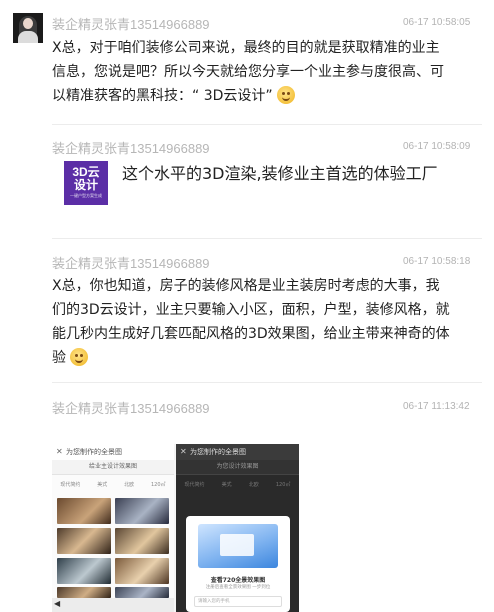 The width and height of the screenshot is (494, 612). What do you see at coordinates (436, 406) in the screenshot?
I see `message-time: 06-17 11:13:42` at bounding box center [436, 406].